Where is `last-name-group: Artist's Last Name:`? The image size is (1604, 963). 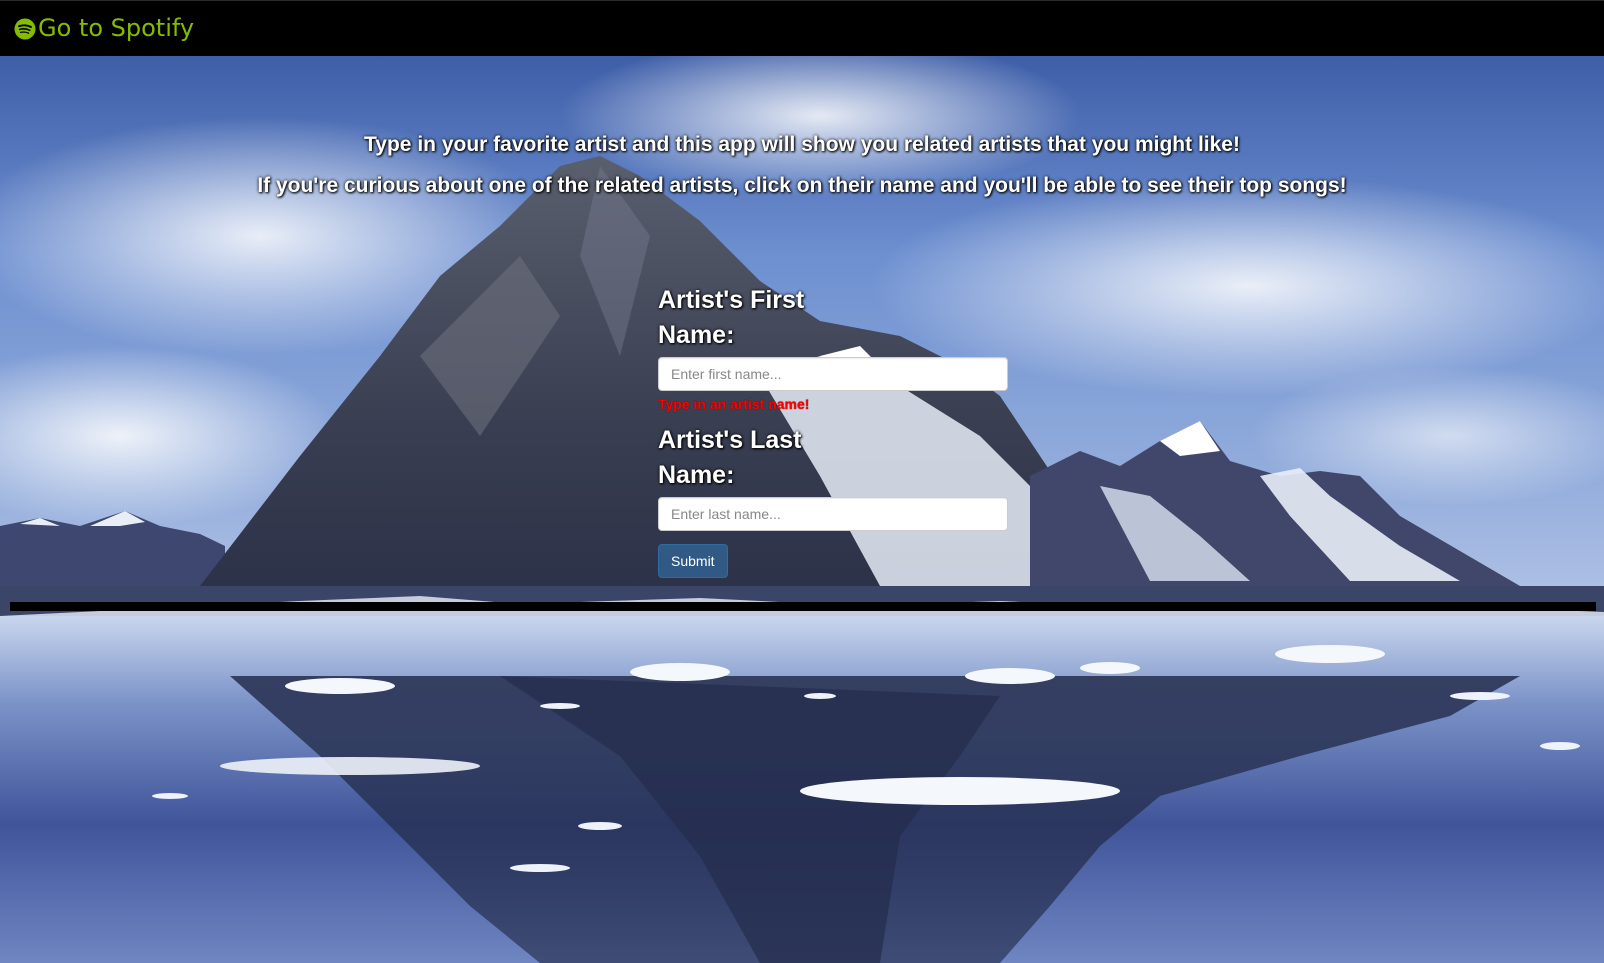 last-name-group: Artist's Last Name: is located at coordinates (834, 477).